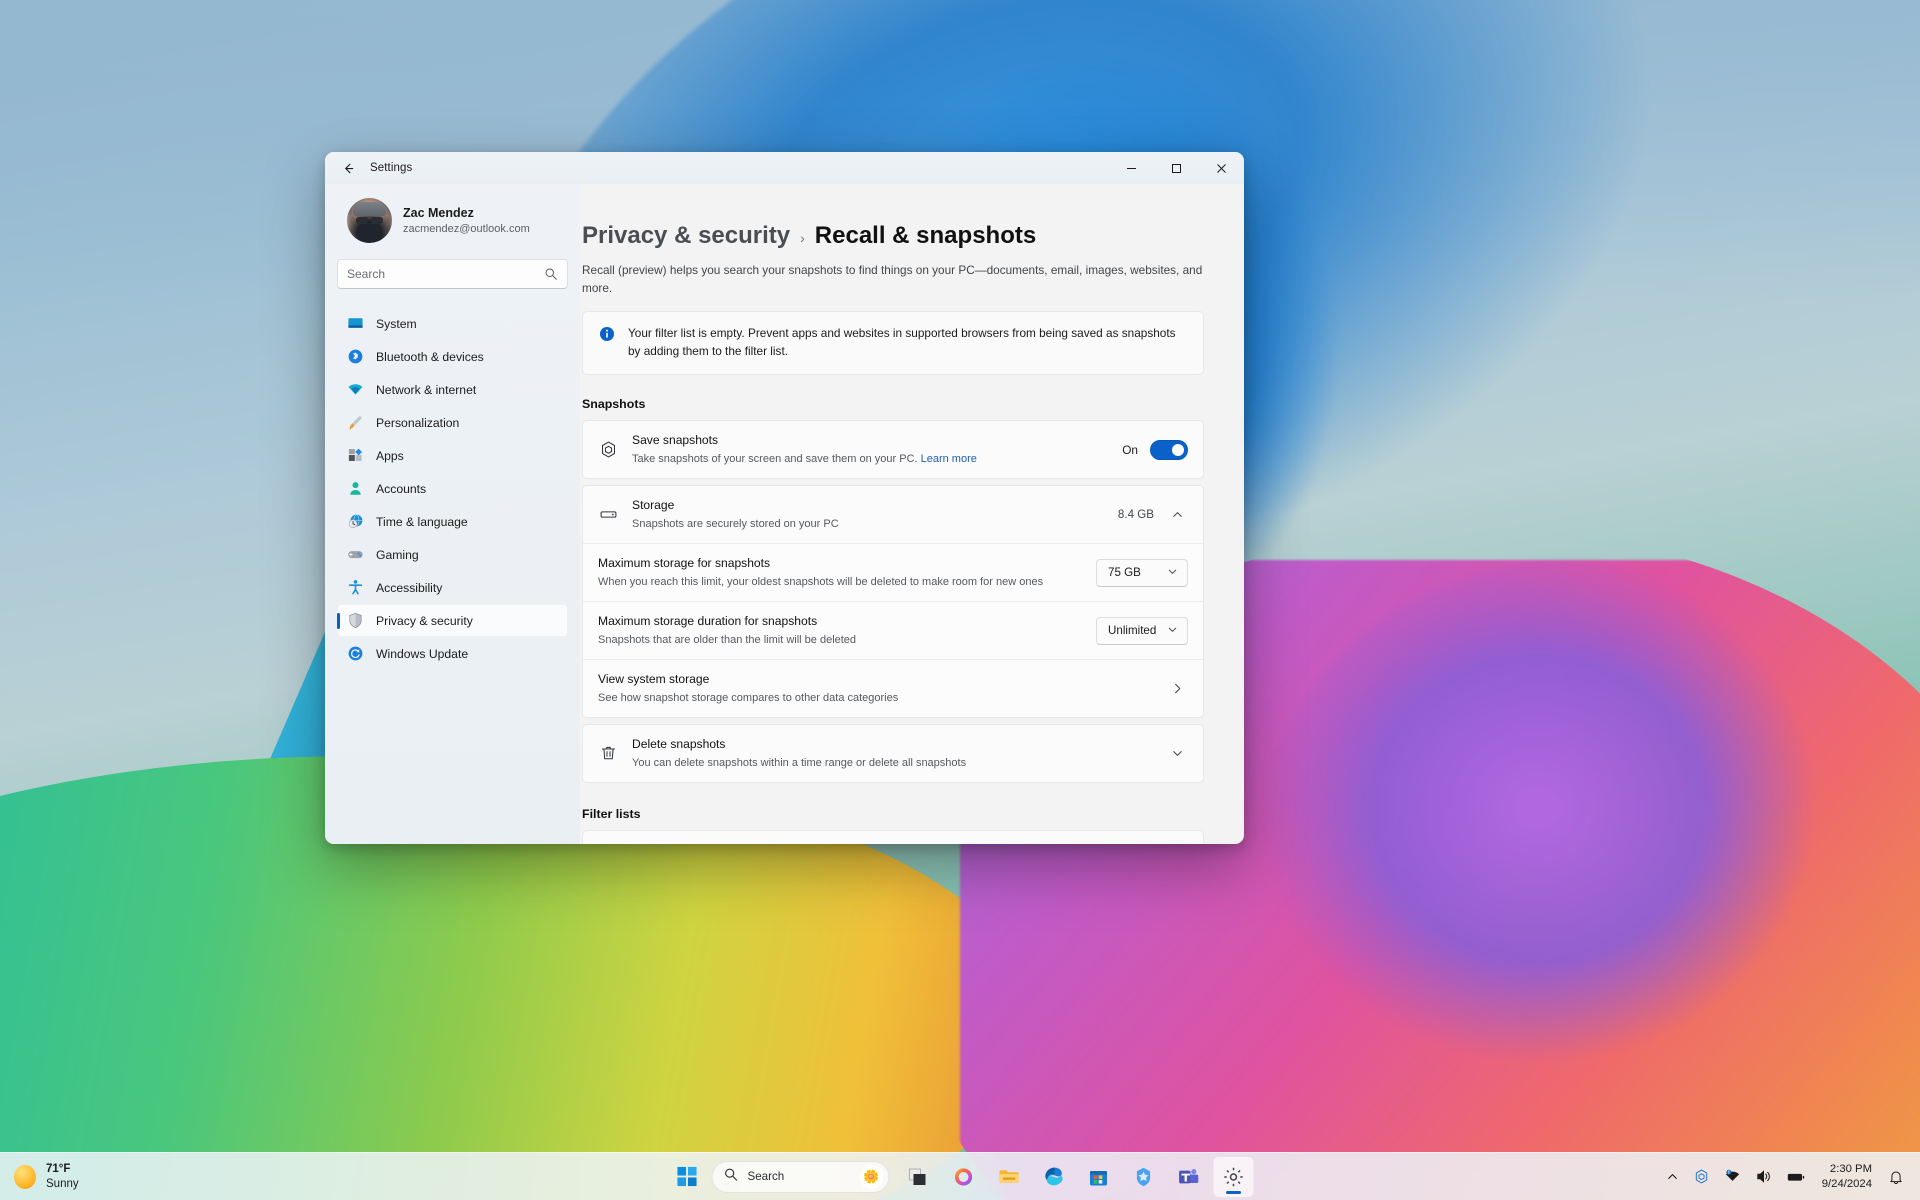 Image resolution: width=1920 pixels, height=1200 pixels. I want to click on search-box, so click(452, 274).